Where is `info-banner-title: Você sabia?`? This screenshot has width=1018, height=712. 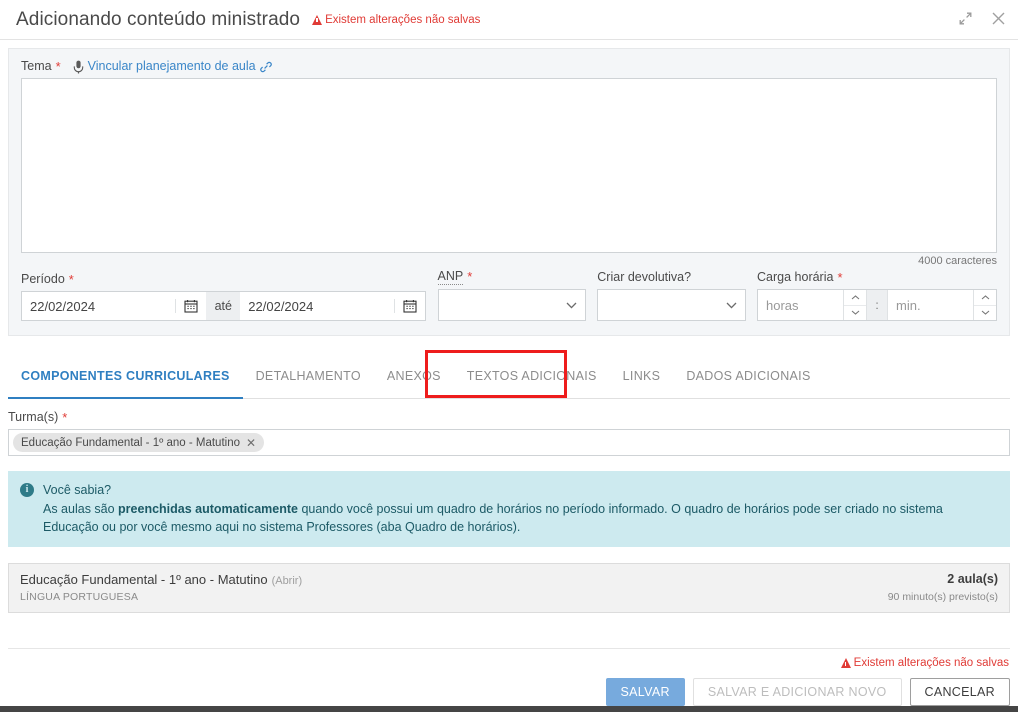
info-banner-title: Você sabia? is located at coordinates (77, 490).